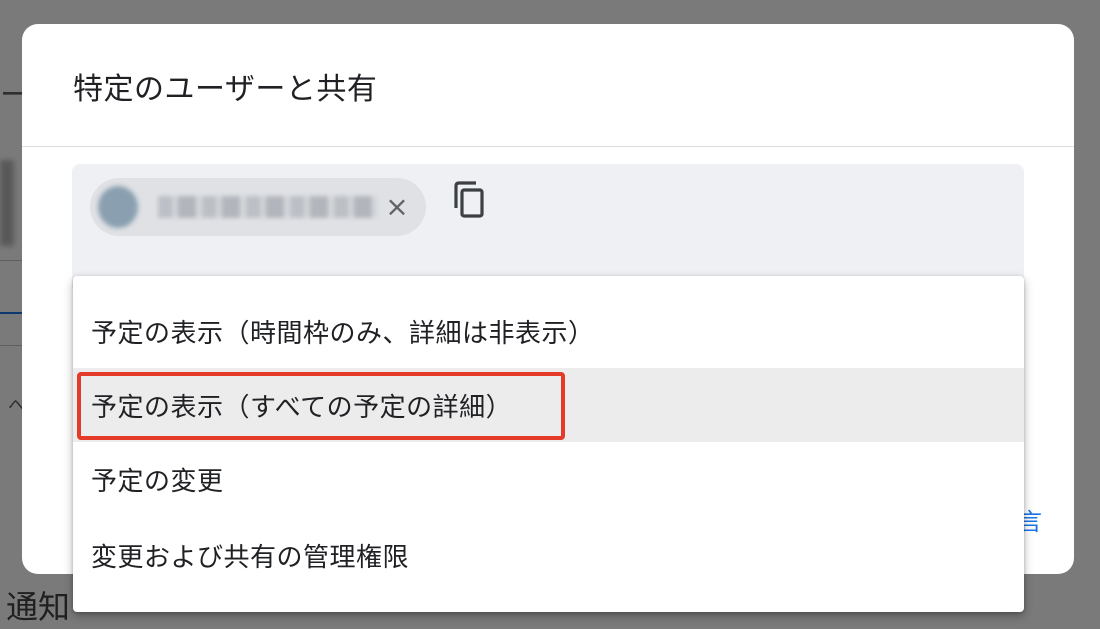 This screenshot has width=1100, height=629. I want to click on menu-item-make-changes: 予定の変更, so click(548, 479).